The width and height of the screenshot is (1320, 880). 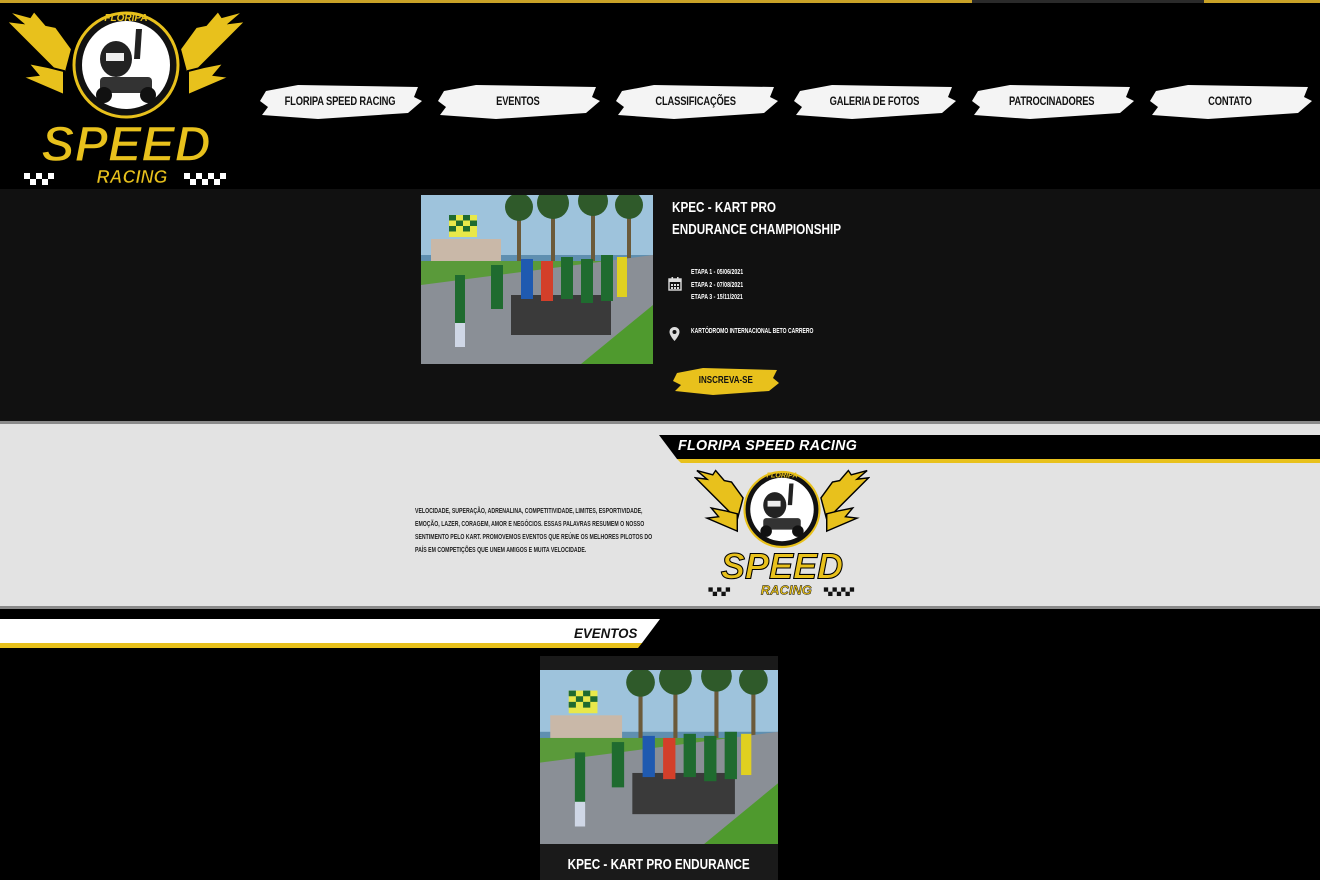 I want to click on nav-item-patrocinadores: PATROCINADORES, so click(x=1052, y=101).